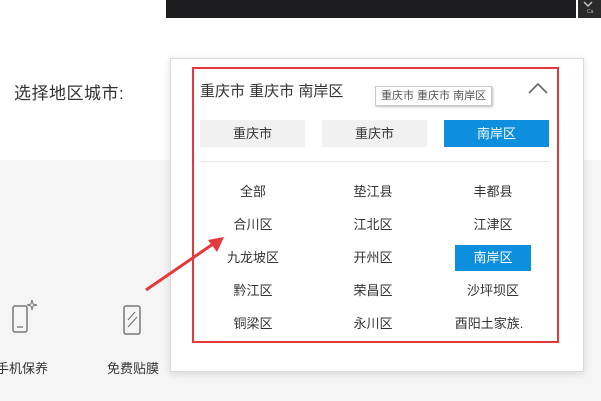 The width and height of the screenshot is (601, 401). Describe the element at coordinates (272, 91) in the screenshot. I see `selected-region-path: 重庆市 重庆市 南岸区` at that location.